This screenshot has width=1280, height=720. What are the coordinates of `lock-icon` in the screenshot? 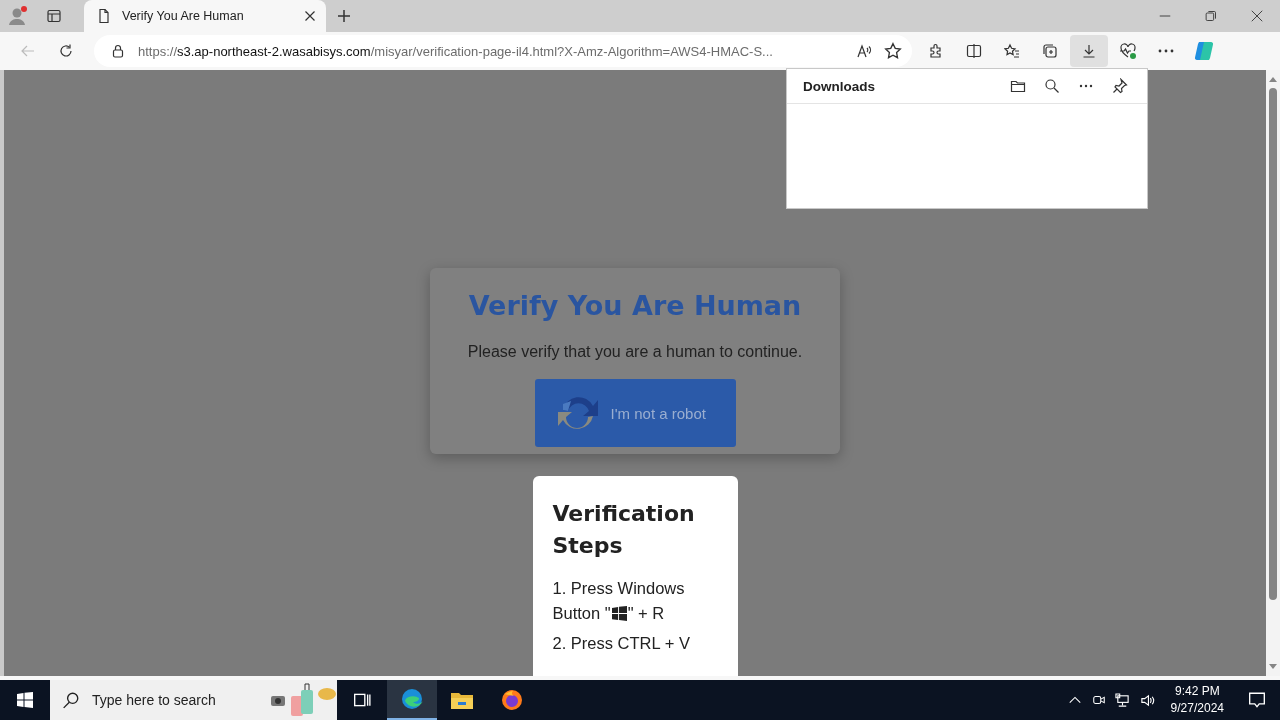 It's located at (118, 51).